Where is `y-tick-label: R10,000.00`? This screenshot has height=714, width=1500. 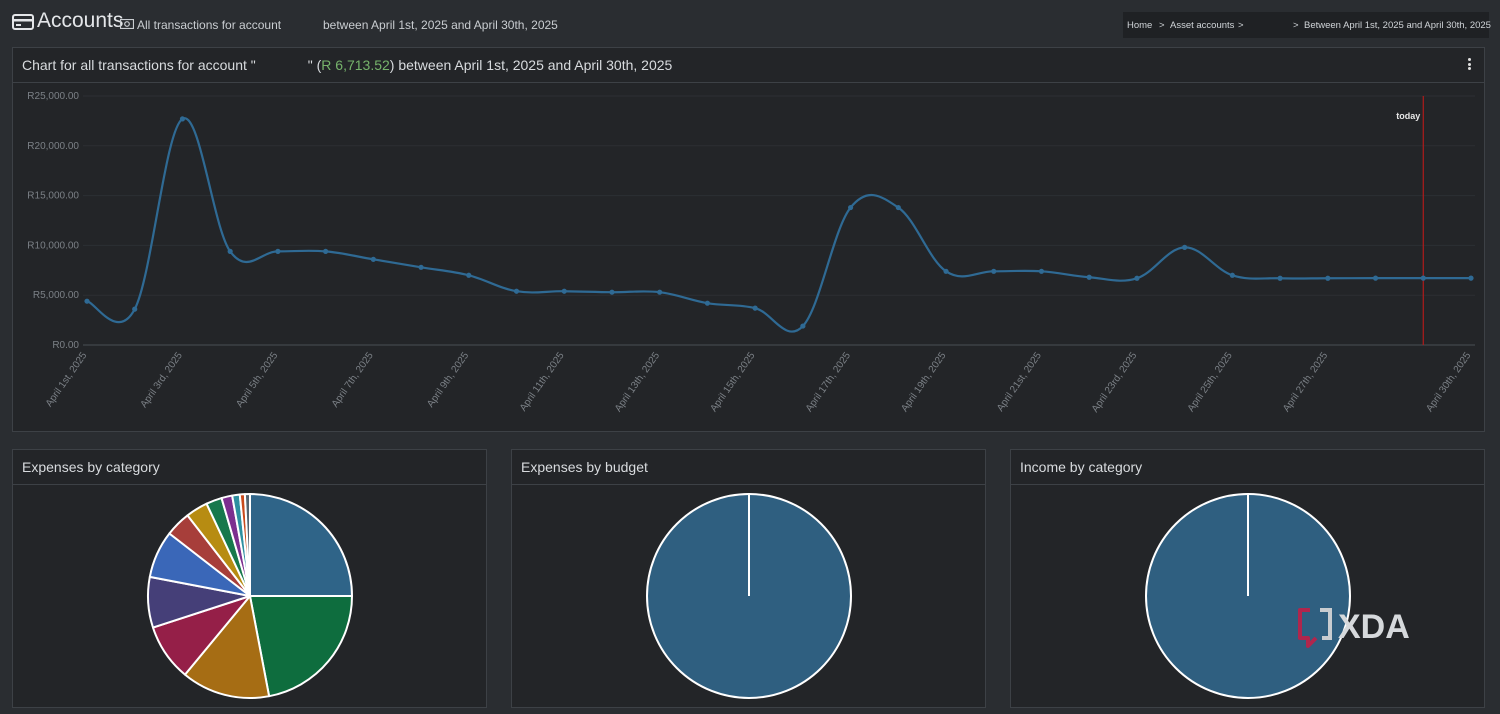
y-tick-label: R10,000.00 is located at coordinates (53, 245).